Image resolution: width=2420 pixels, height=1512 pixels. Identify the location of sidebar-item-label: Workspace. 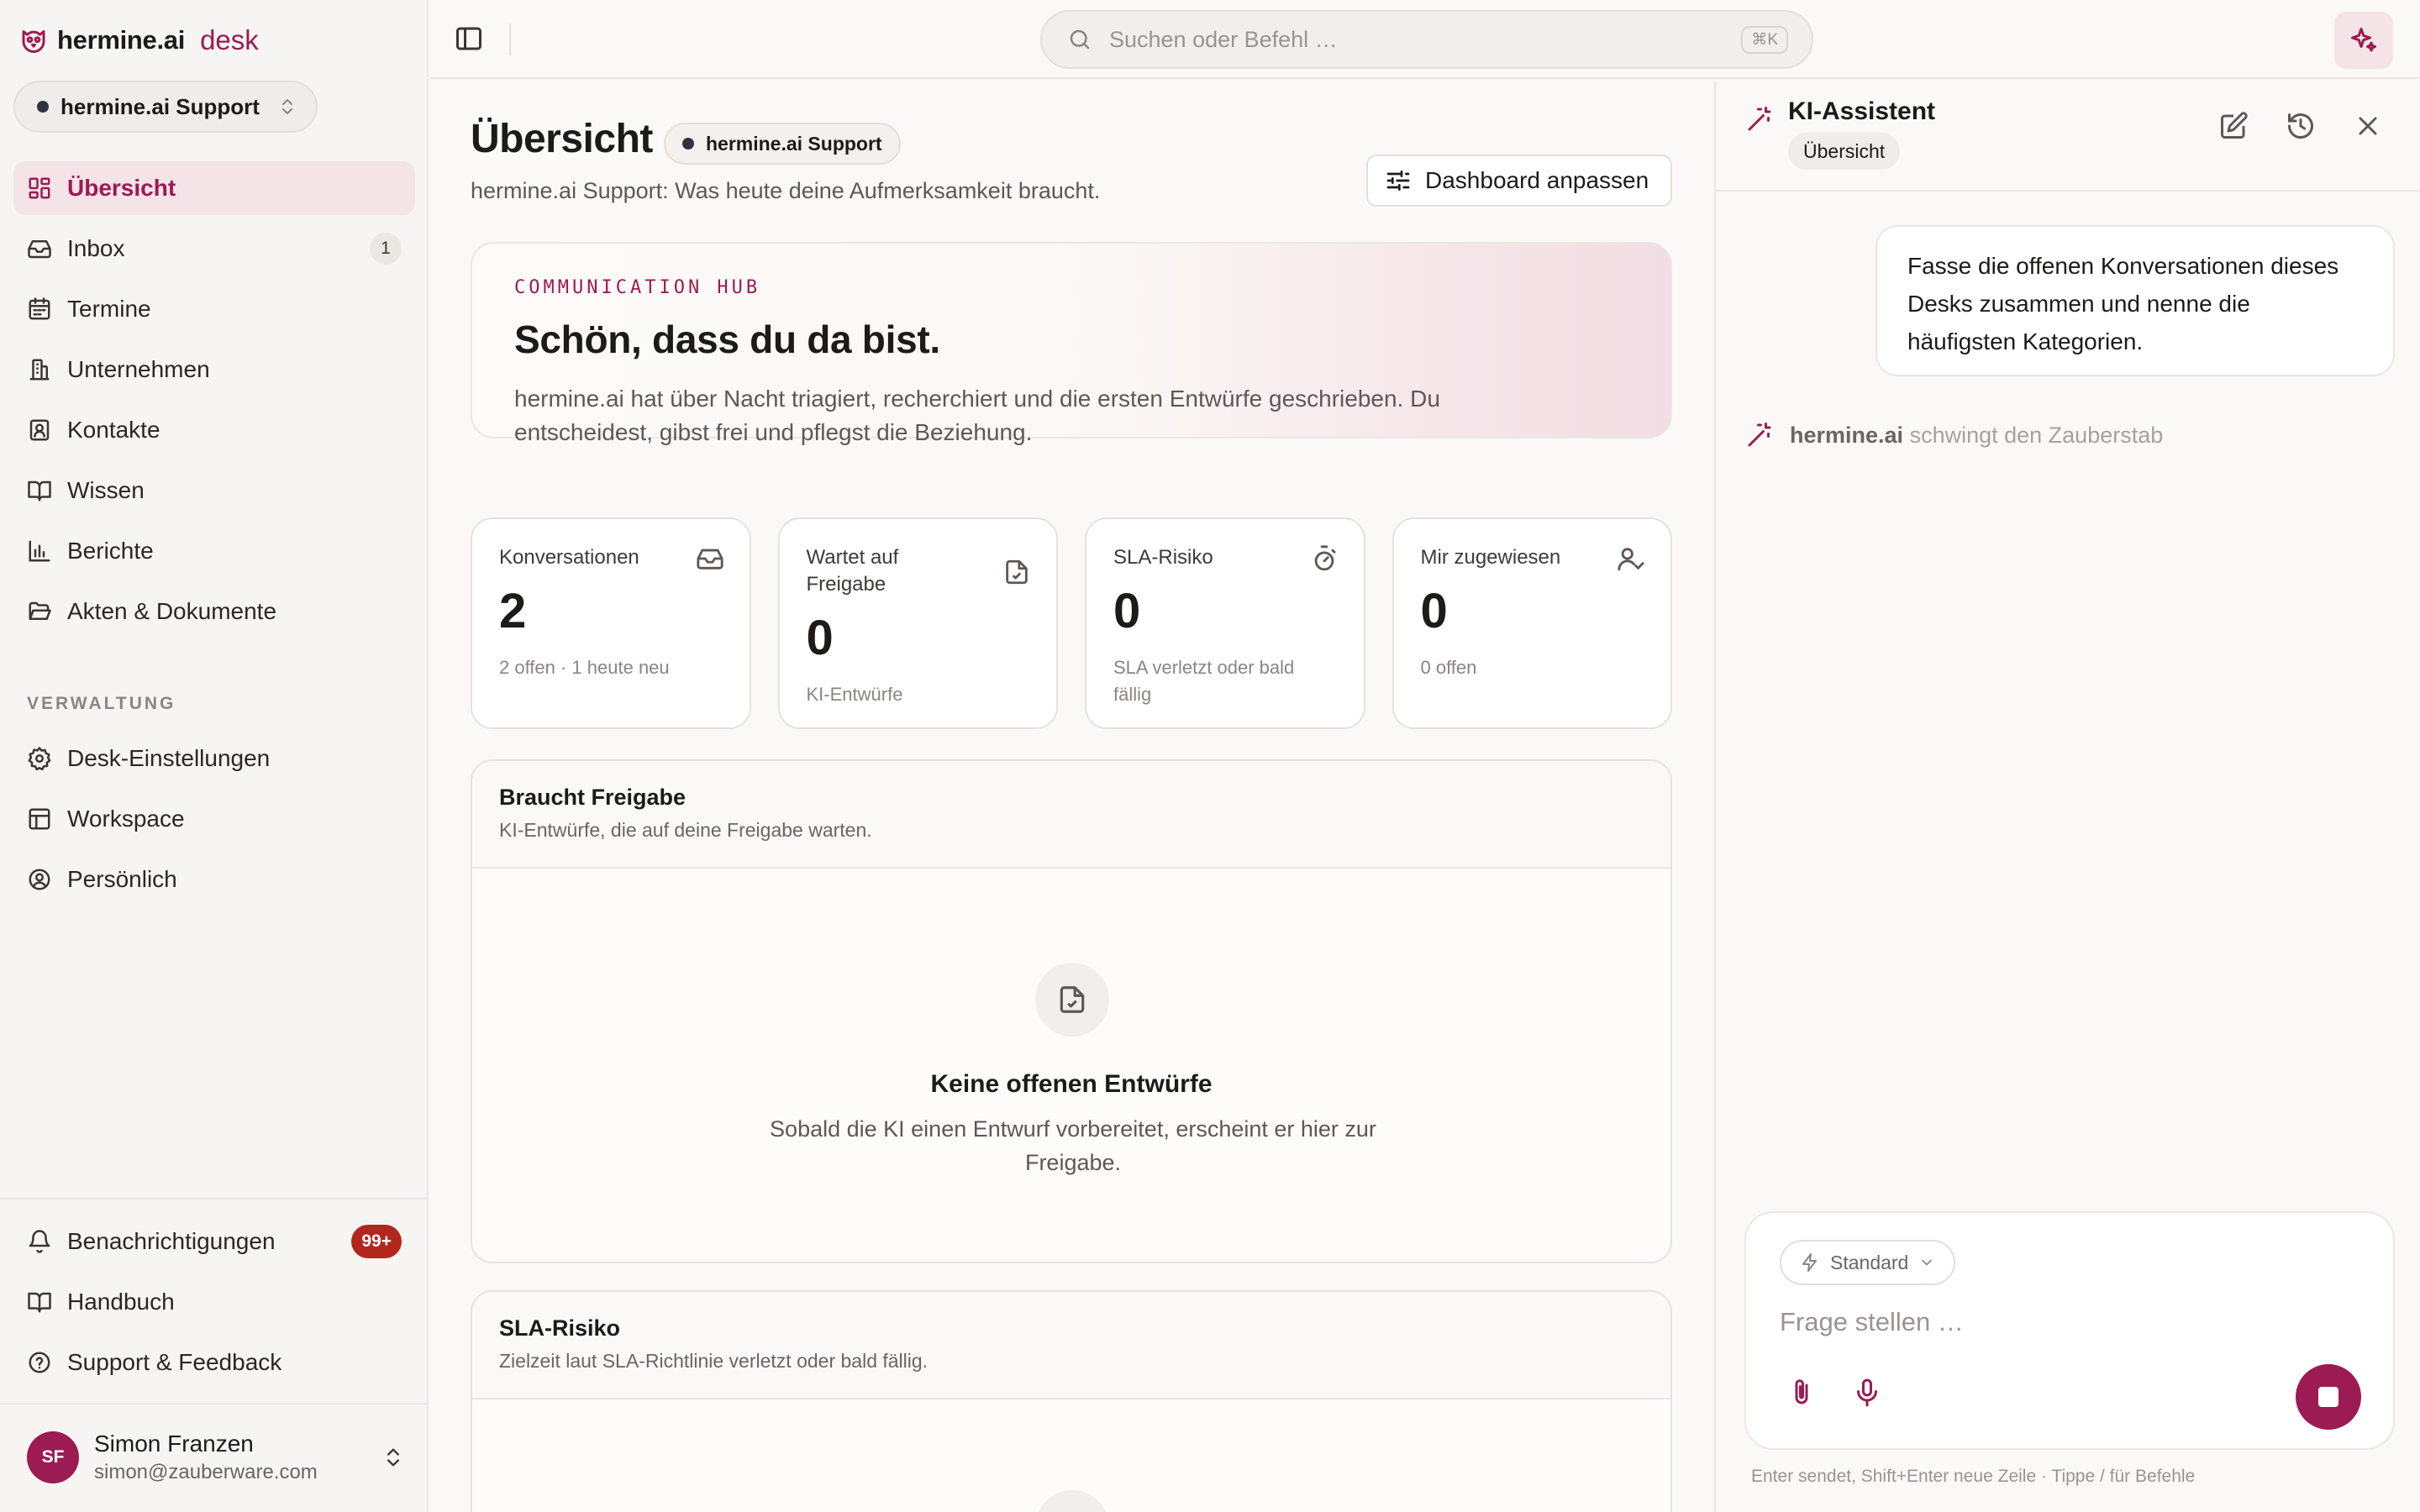
(126, 819).